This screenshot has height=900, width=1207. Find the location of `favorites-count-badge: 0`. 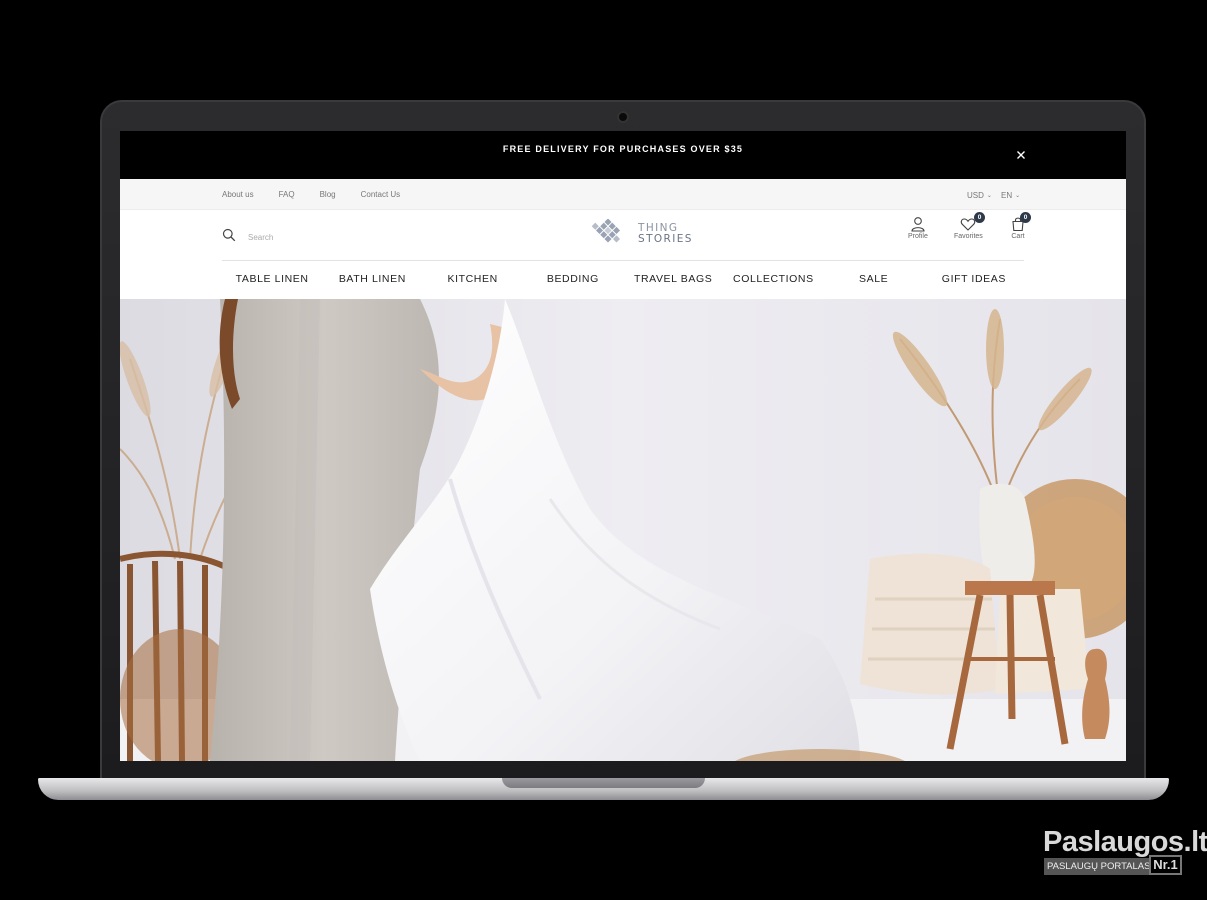

favorites-count-badge: 0 is located at coordinates (979, 217).